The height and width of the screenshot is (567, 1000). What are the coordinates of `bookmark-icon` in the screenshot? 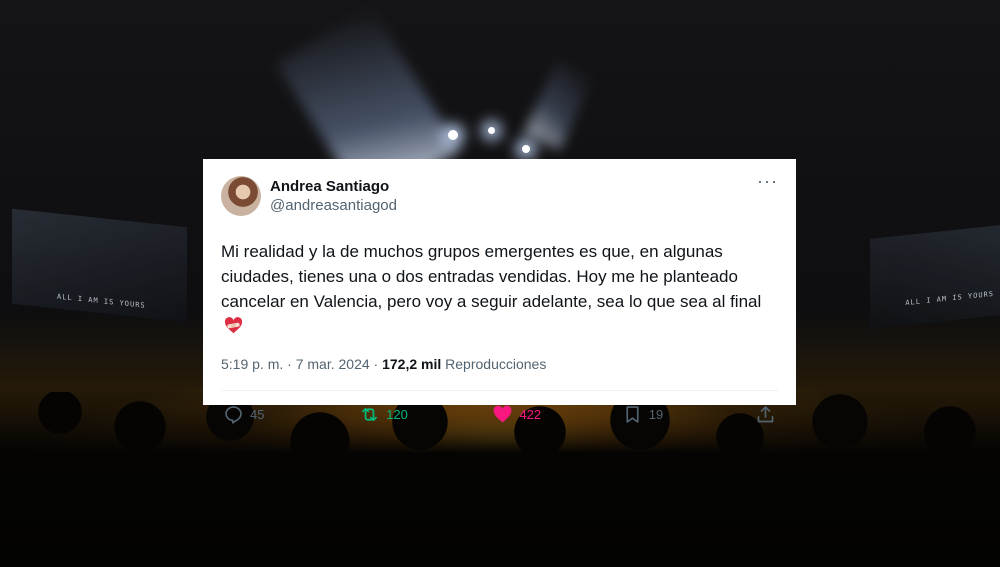 It's located at (632, 414).